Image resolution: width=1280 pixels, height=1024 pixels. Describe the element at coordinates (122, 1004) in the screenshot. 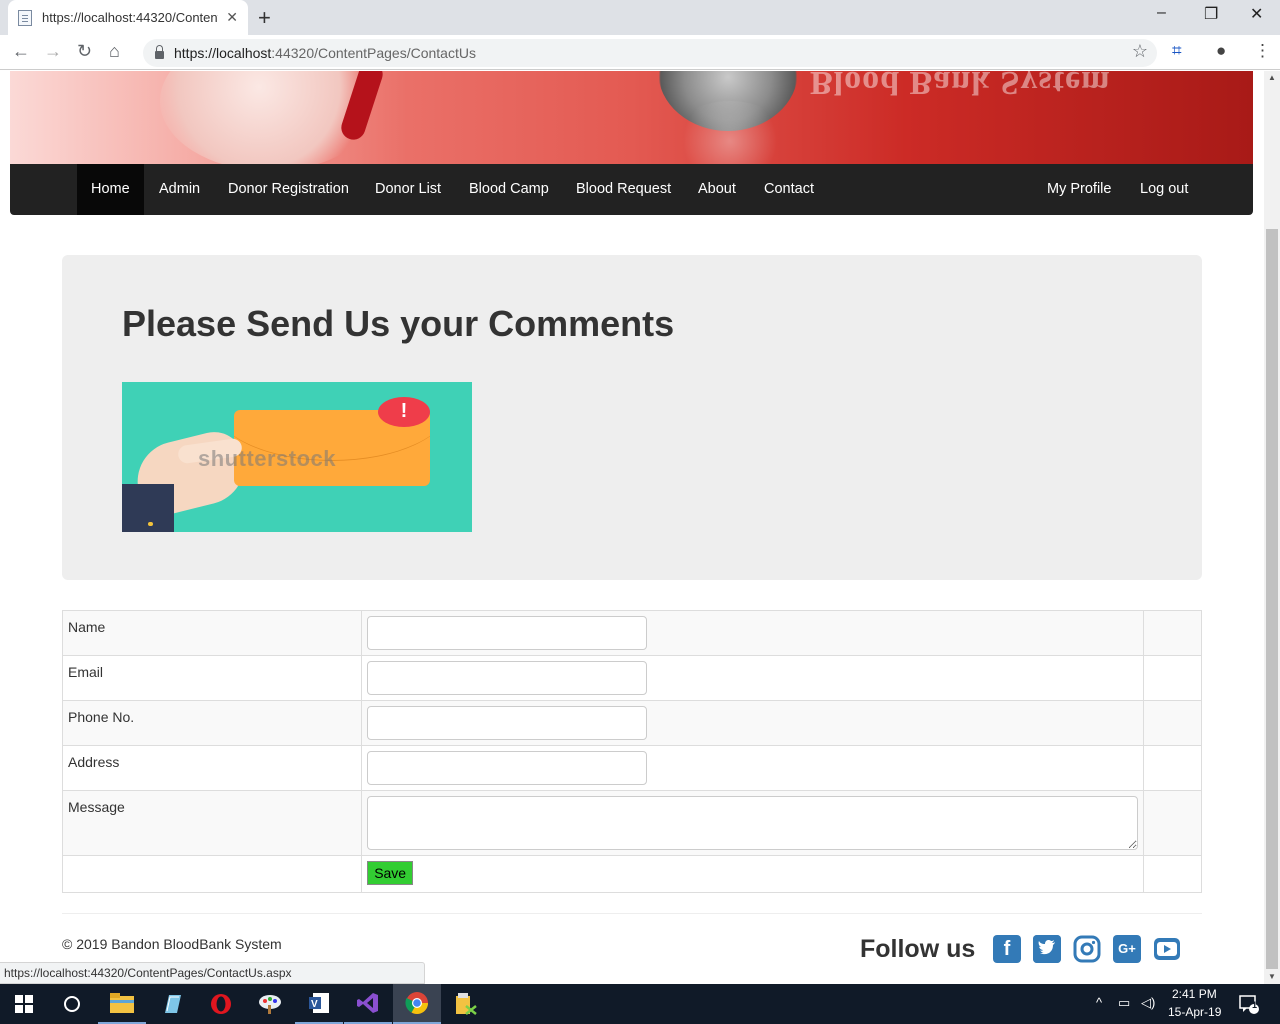

I see `file-explorer-icon` at that location.